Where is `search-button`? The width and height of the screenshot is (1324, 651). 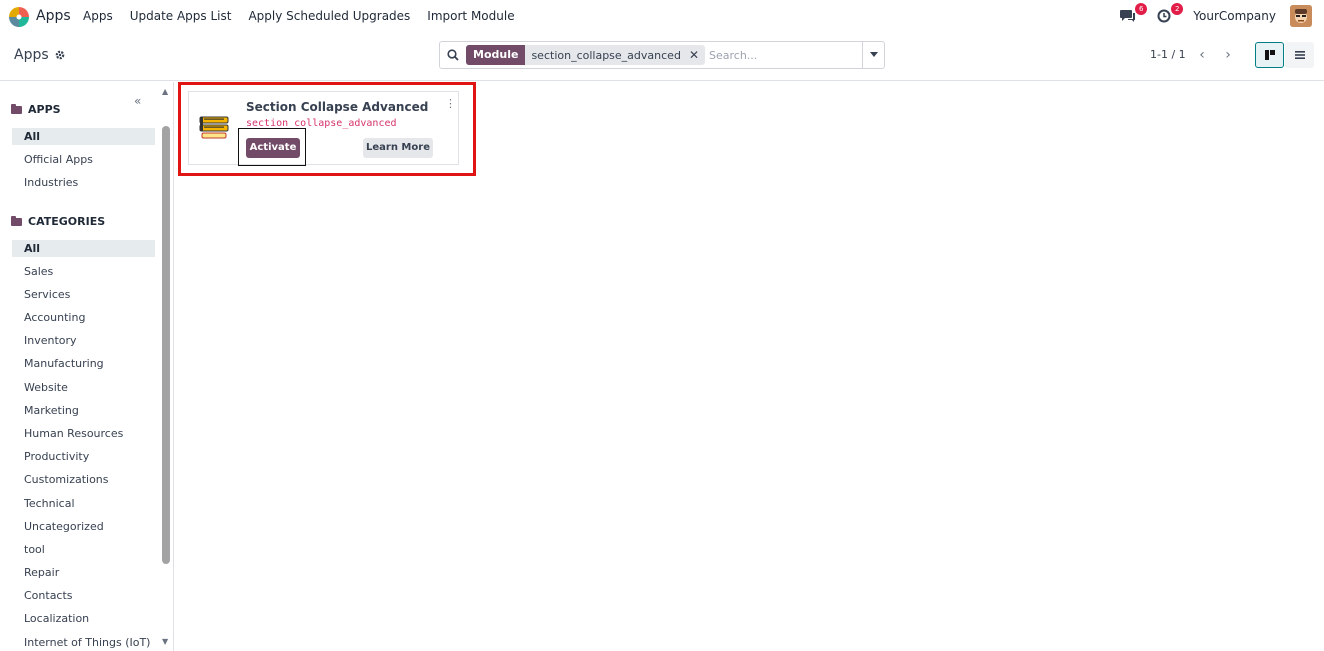 search-button is located at coordinates (453, 55).